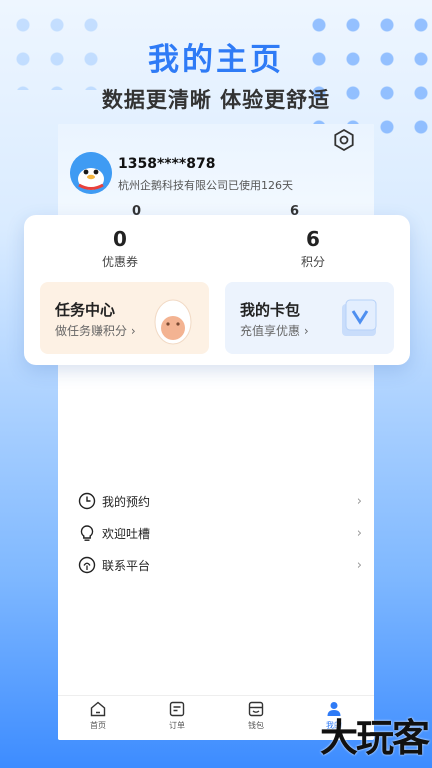 The height and width of the screenshot is (768, 432). I want to click on page-headline: 我的主页, so click(216, 60).